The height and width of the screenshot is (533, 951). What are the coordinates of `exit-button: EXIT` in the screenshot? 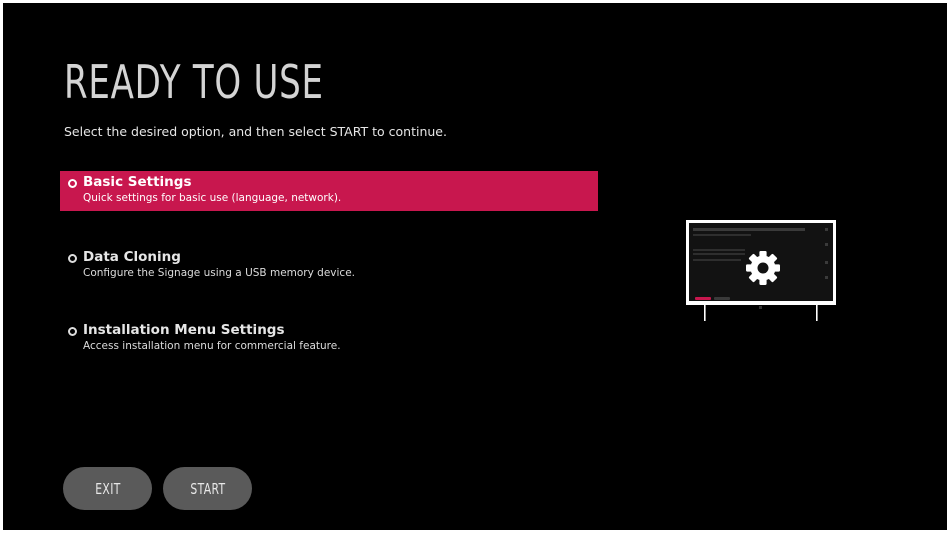 It's located at (107, 488).